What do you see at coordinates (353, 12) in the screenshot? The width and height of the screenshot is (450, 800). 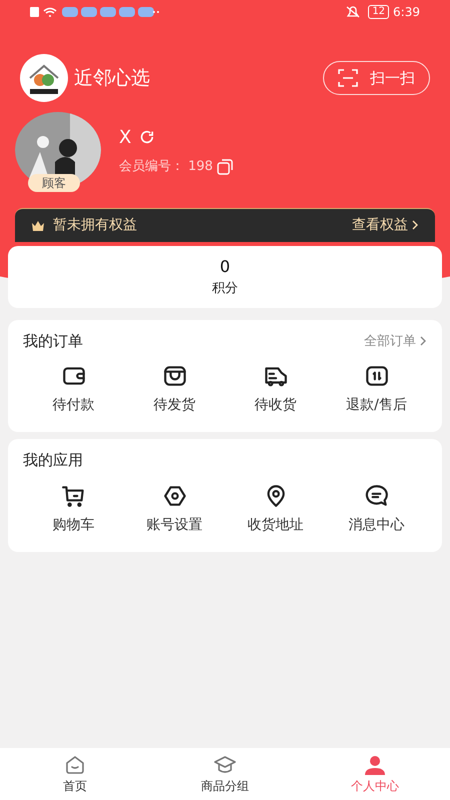 I see `mute-icon` at bounding box center [353, 12].